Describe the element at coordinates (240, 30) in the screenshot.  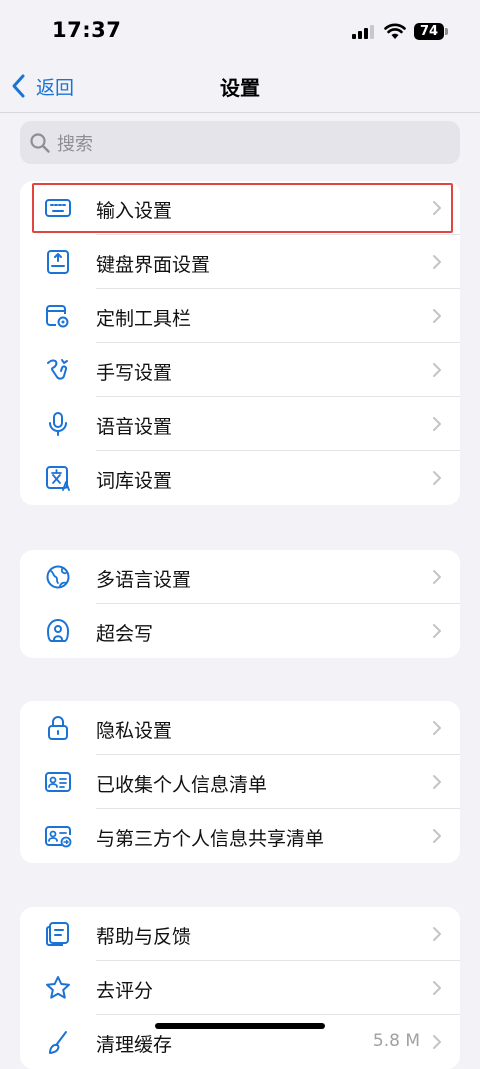
I see `status-bar: 17:37 74` at that location.